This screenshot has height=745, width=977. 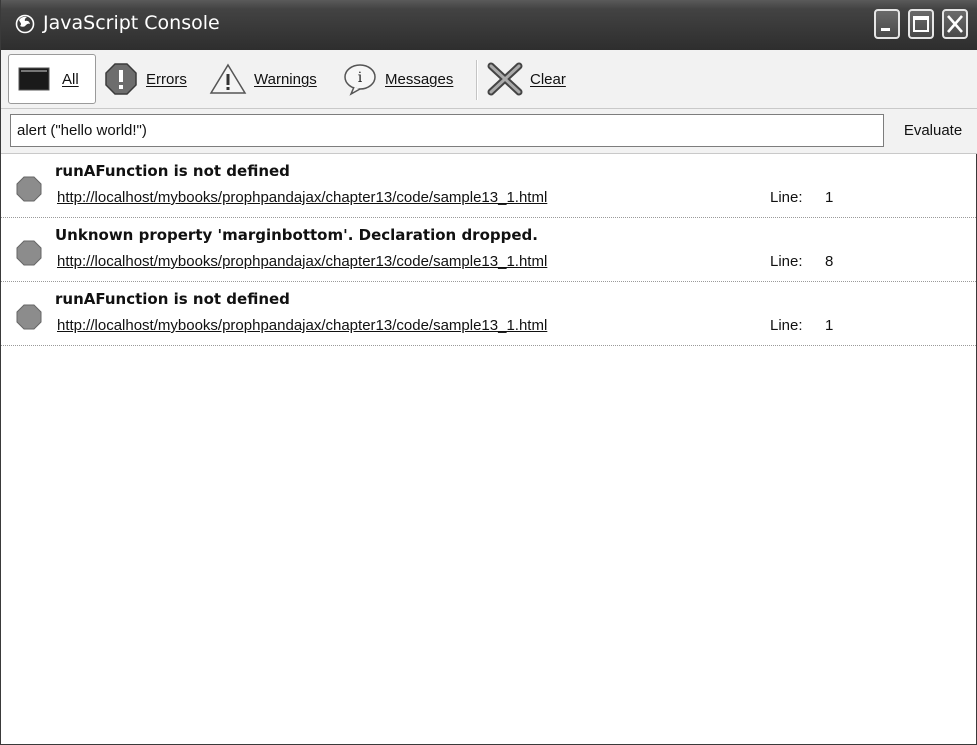 What do you see at coordinates (932, 130) in the screenshot?
I see `evaluate-button: Evaluate` at bounding box center [932, 130].